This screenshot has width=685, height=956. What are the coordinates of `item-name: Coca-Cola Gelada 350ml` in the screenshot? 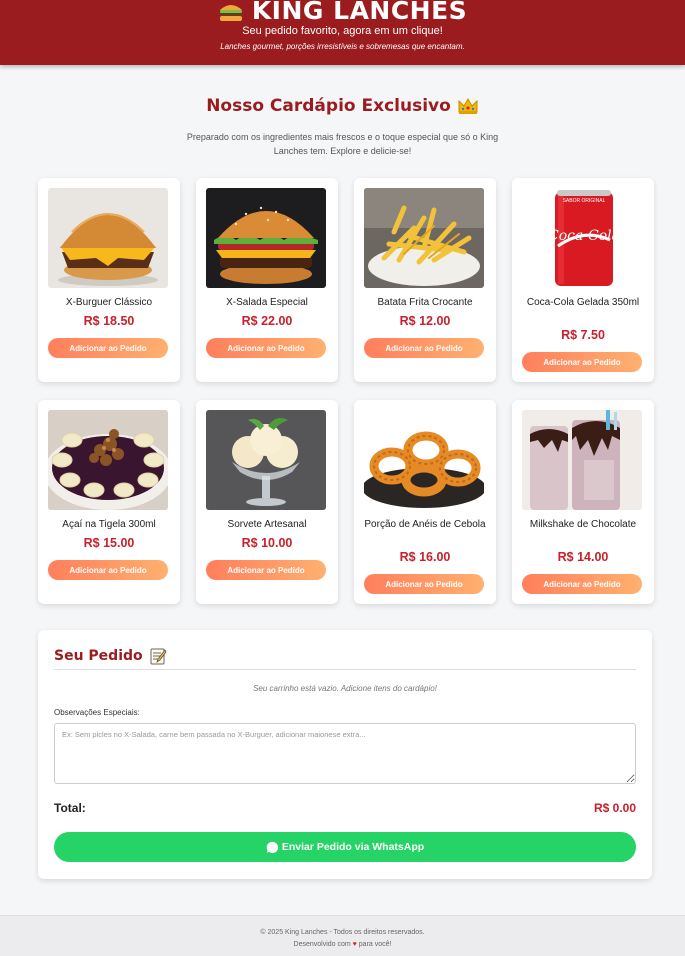 It's located at (583, 302).